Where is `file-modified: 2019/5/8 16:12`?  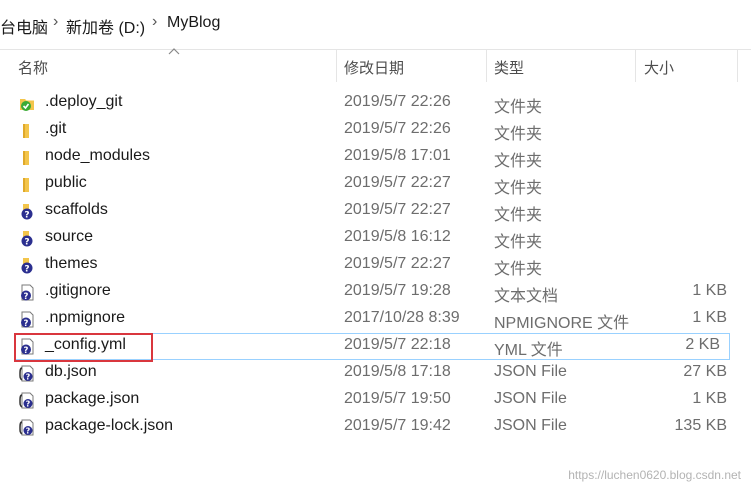 file-modified: 2019/5/8 16:12 is located at coordinates (397, 236).